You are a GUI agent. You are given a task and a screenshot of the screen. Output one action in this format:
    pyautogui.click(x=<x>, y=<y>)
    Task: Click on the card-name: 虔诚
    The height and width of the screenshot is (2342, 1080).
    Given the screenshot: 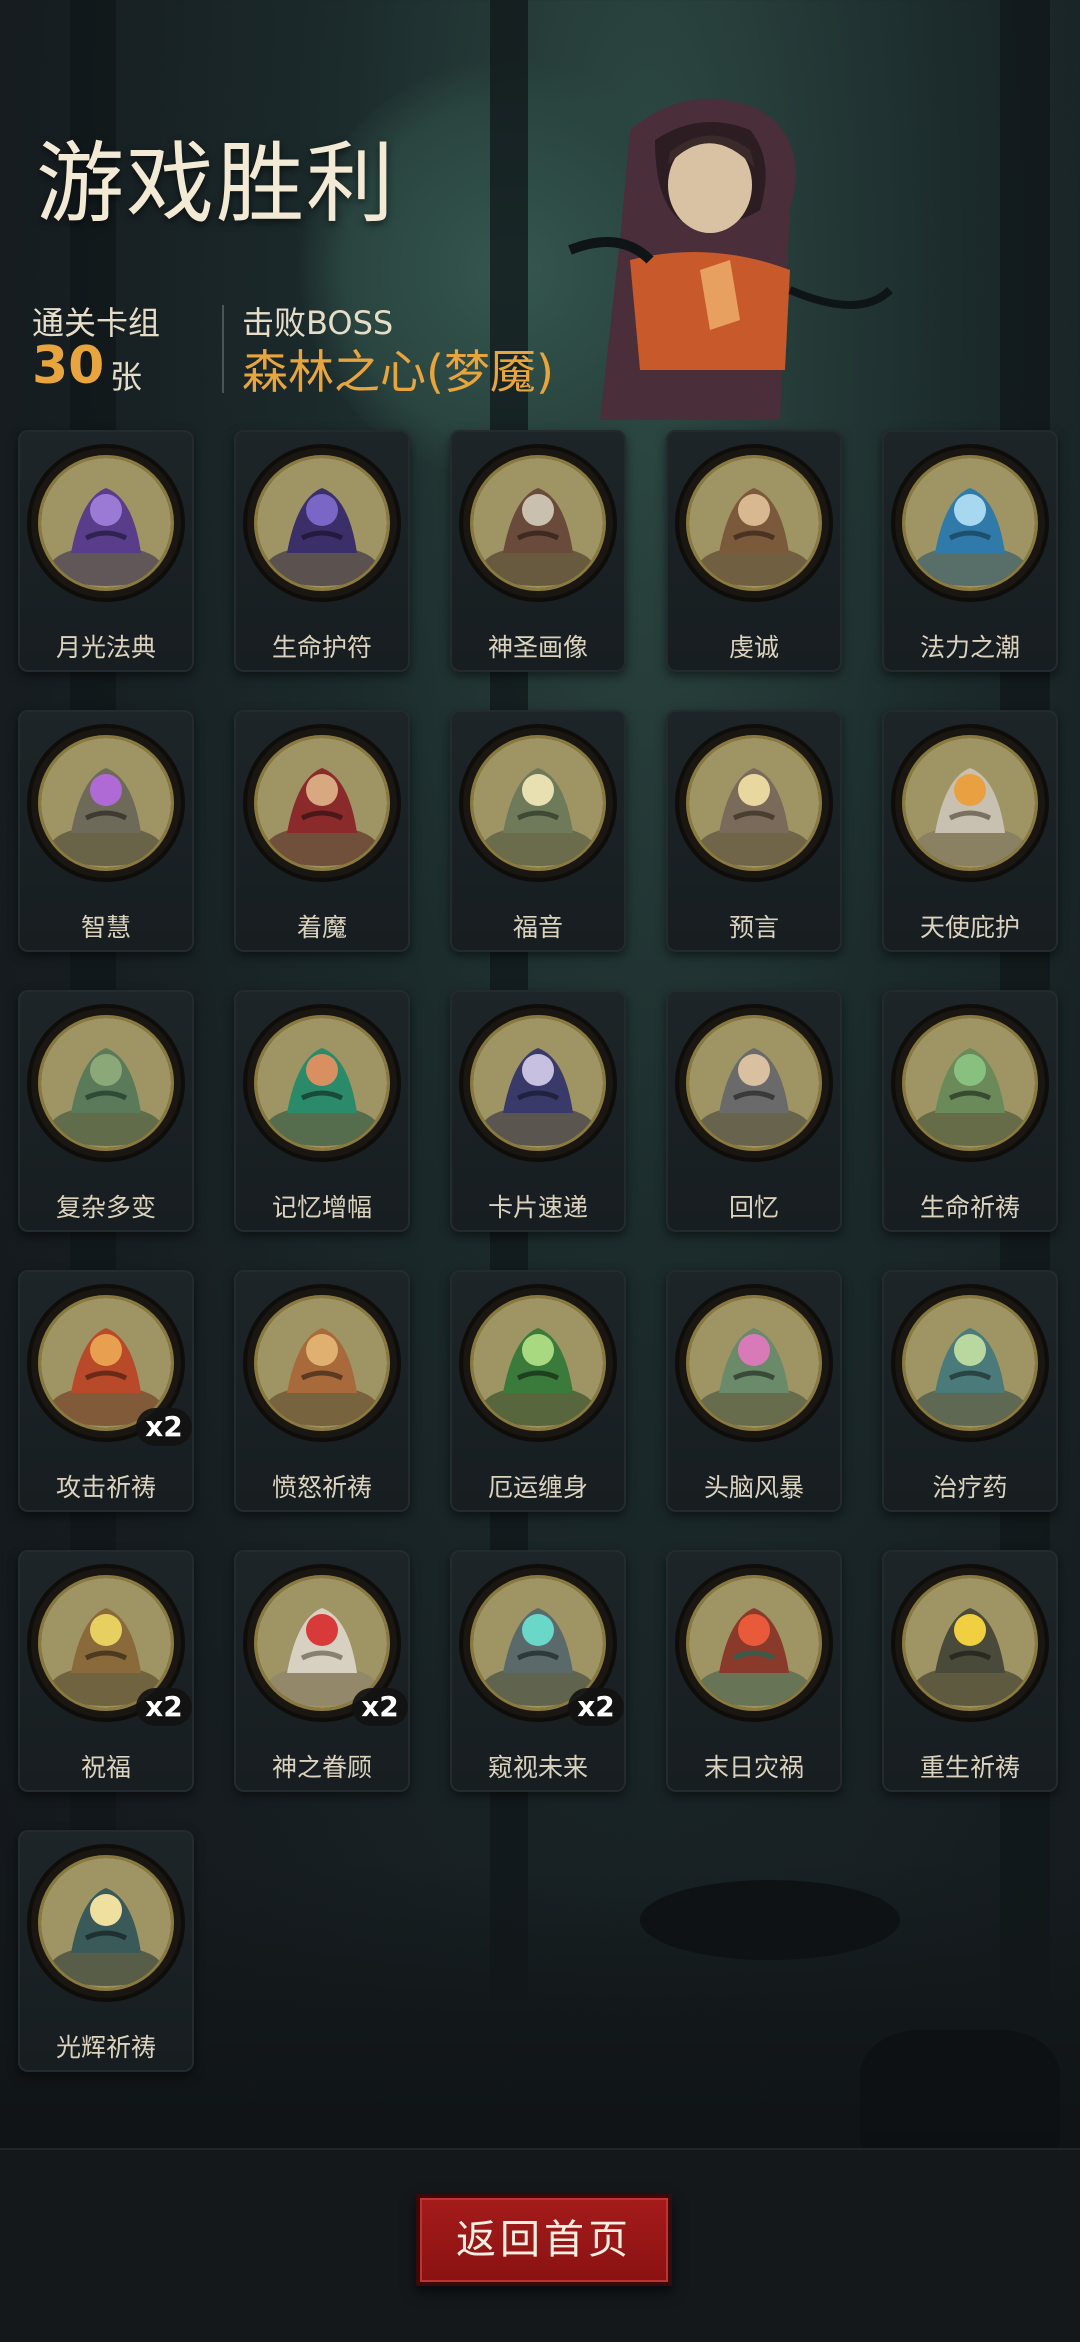 What is the action you would take?
    pyautogui.click(x=753, y=647)
    